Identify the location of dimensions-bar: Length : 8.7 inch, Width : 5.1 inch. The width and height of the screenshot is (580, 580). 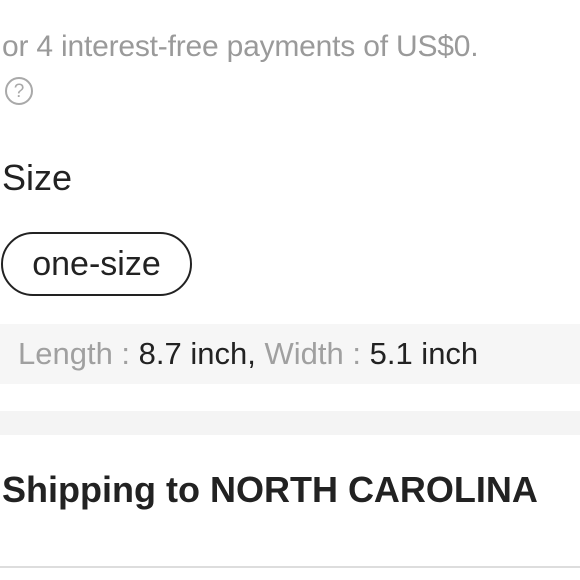
(290, 354).